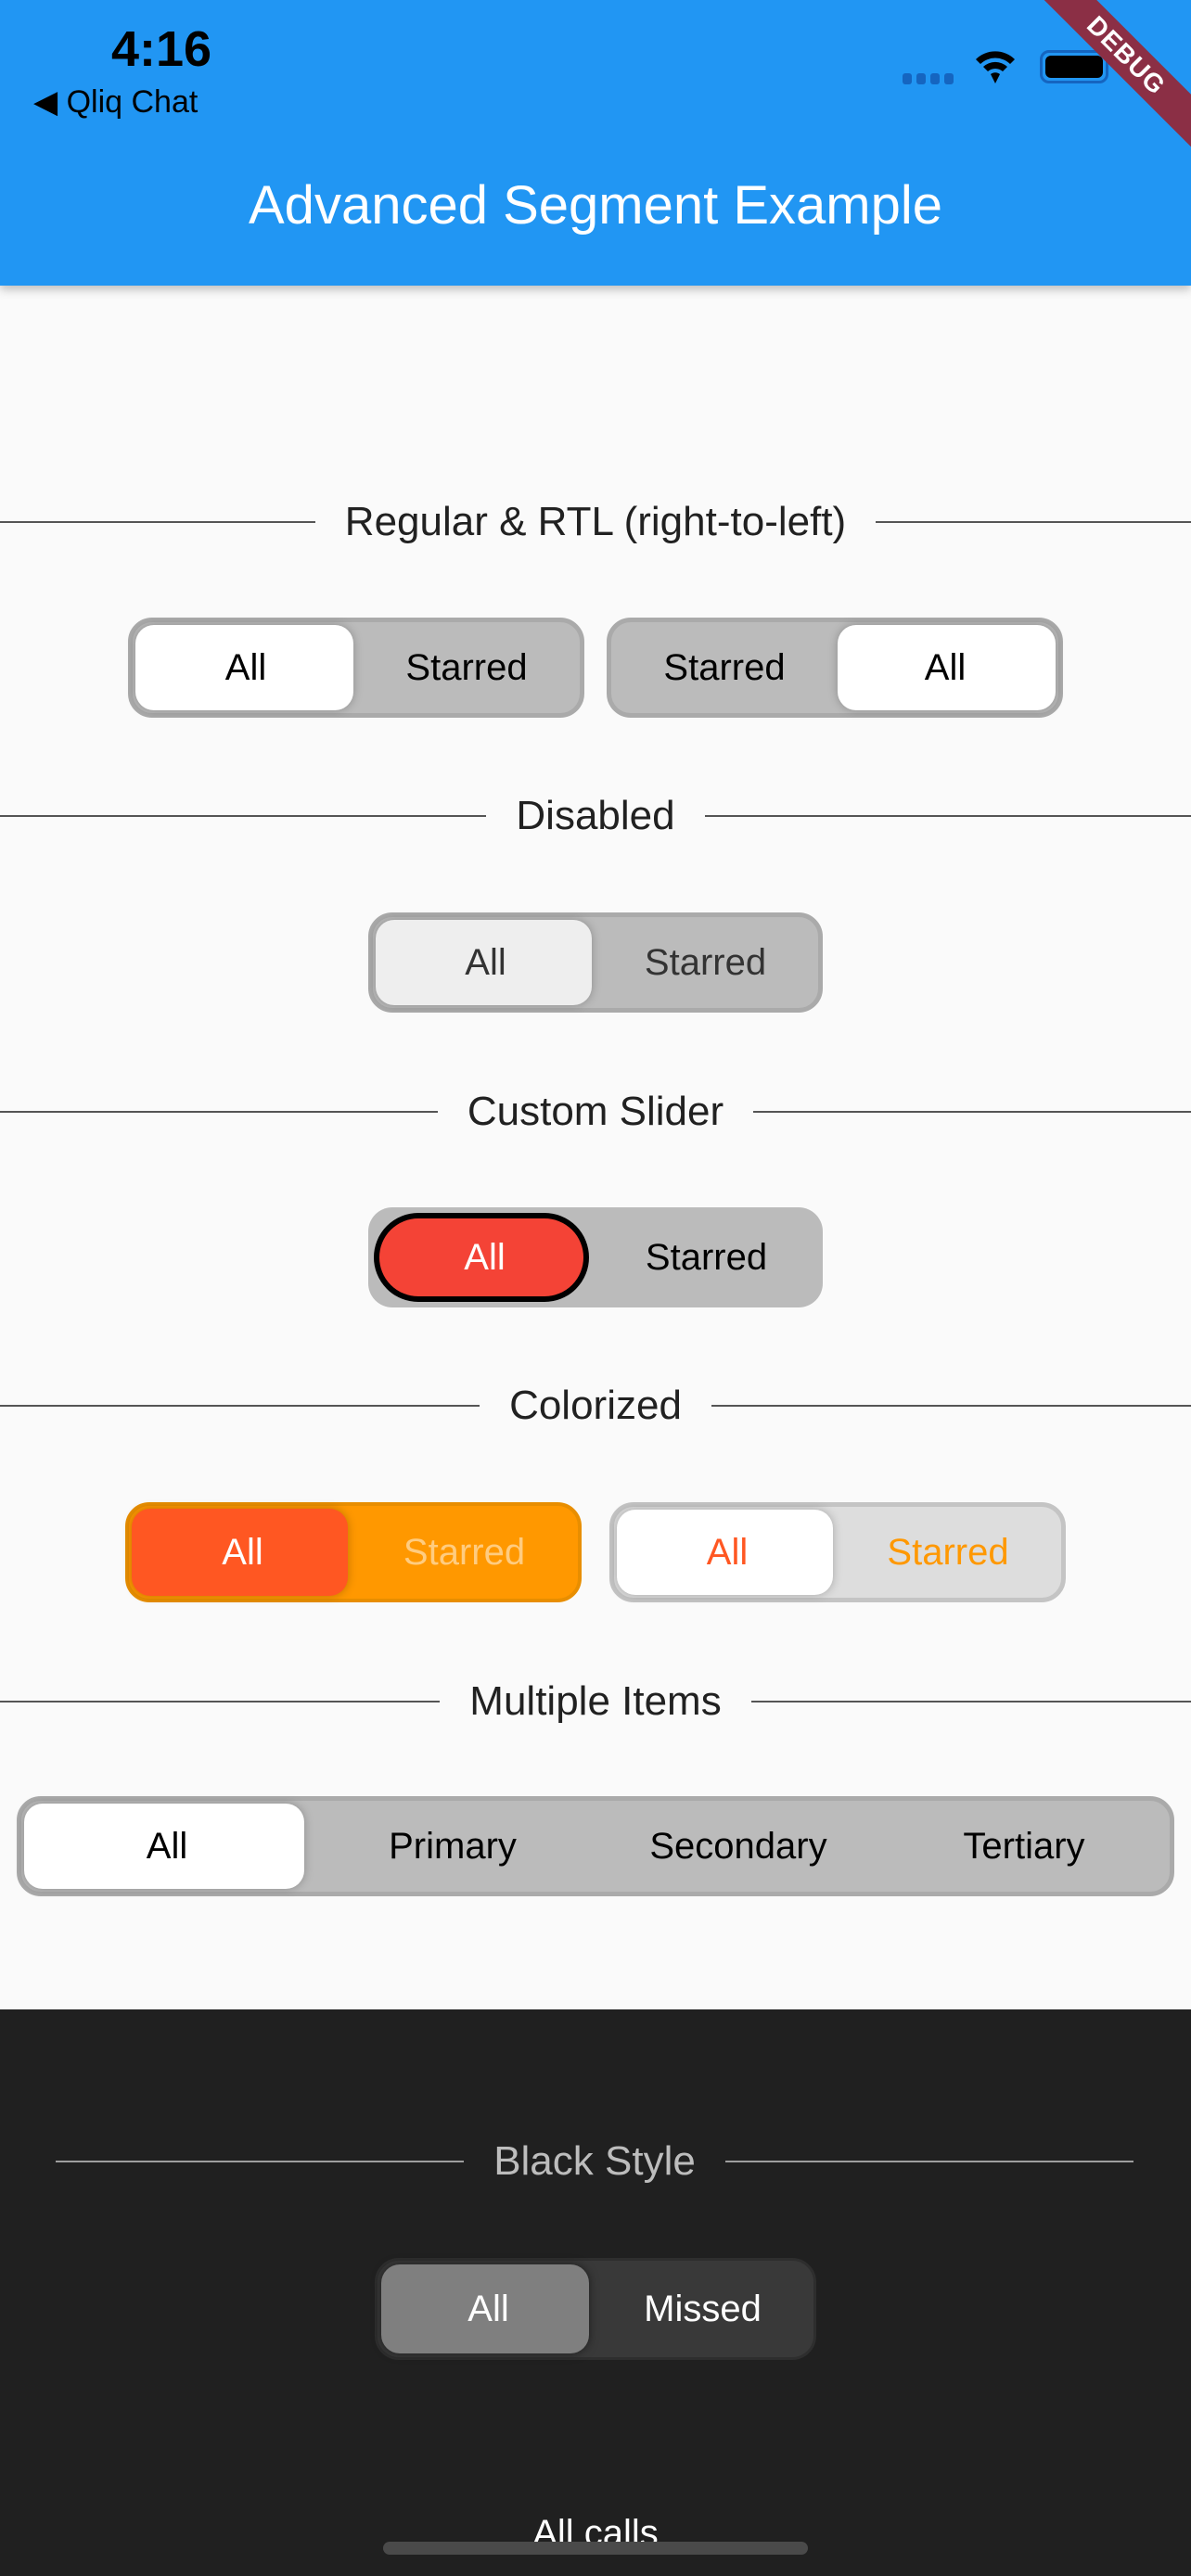  What do you see at coordinates (595, 522) in the screenshot?
I see `section-divider-regular: Regular & RTL (right-to-left)` at bounding box center [595, 522].